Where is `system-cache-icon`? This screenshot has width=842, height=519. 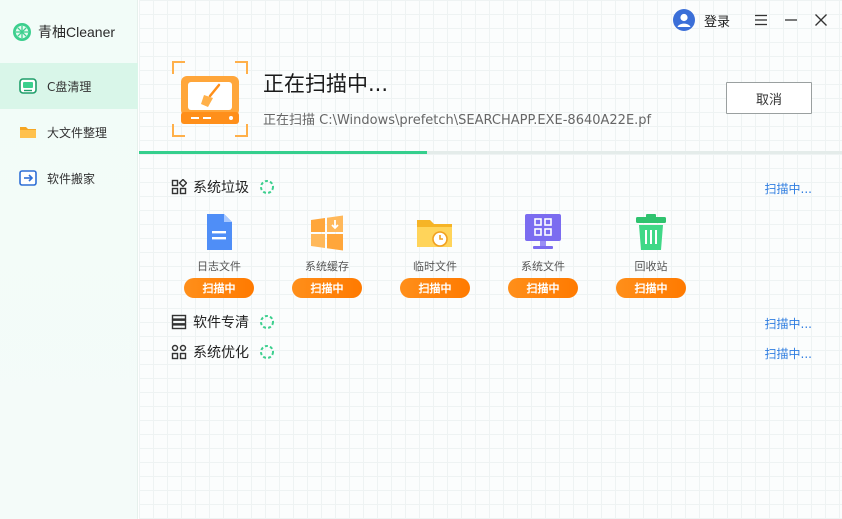
system-cache-icon is located at coordinates (327, 233).